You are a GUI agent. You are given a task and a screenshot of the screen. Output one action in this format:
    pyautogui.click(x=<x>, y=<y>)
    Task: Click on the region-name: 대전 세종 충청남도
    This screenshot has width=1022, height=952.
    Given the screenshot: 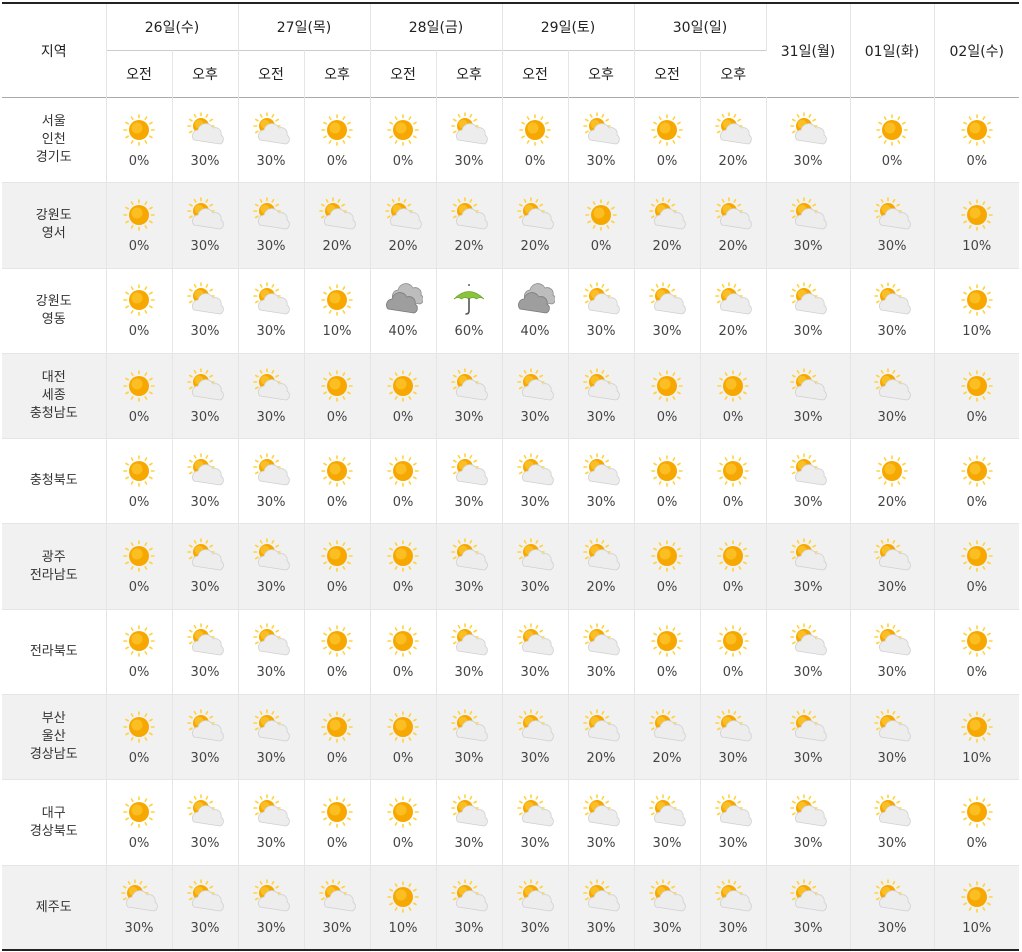 What is the action you would take?
    pyautogui.click(x=54, y=396)
    